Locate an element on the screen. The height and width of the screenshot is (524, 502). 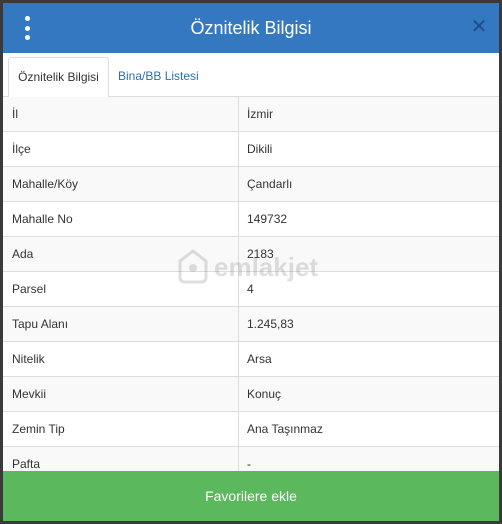
tab-bar: Öznitelik Bilgisi Bina/BB Listesi is located at coordinates (251, 77).